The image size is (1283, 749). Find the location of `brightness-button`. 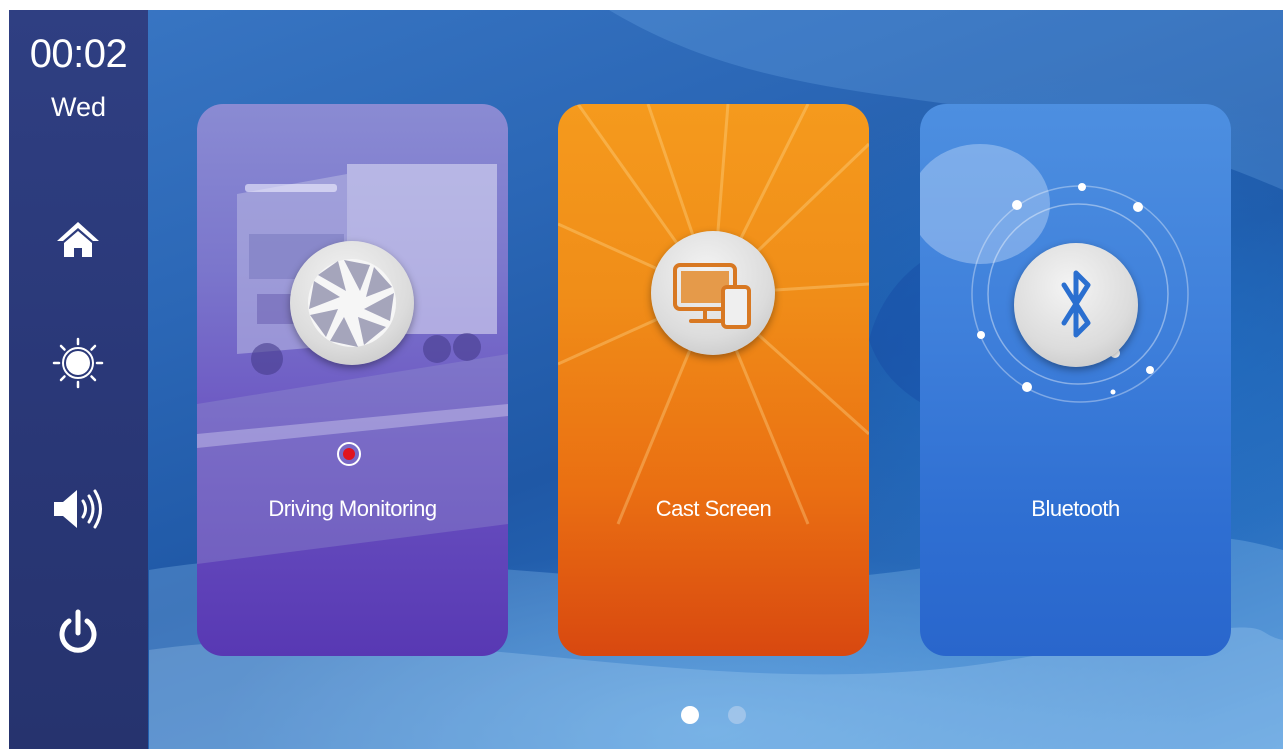

brightness-button is located at coordinates (78, 363).